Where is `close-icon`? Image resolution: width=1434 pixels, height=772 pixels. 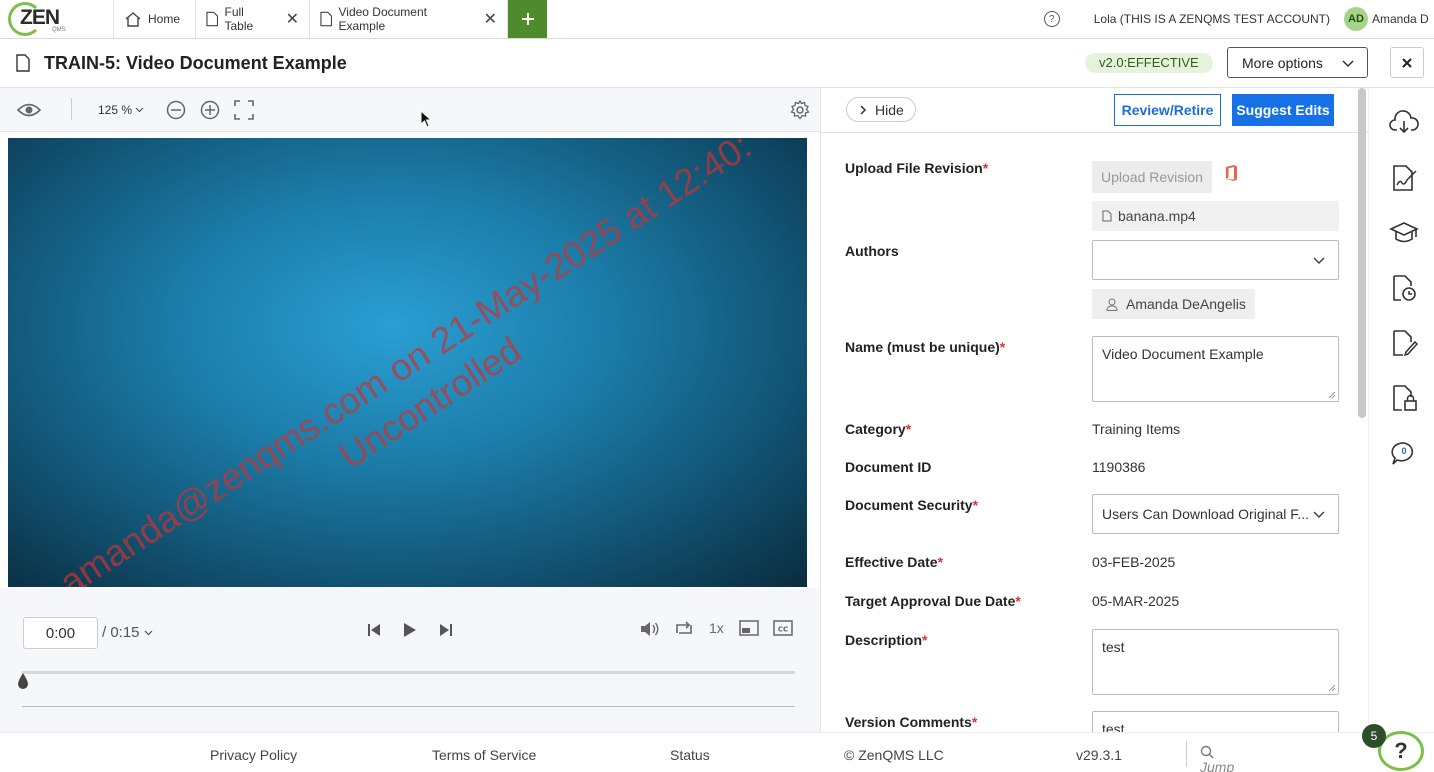 close-icon is located at coordinates (1407, 62).